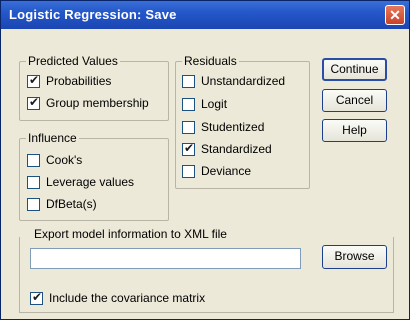 Image resolution: width=410 pixels, height=320 pixels. I want to click on dfbeta-option: DfBeta(s), so click(62, 204).